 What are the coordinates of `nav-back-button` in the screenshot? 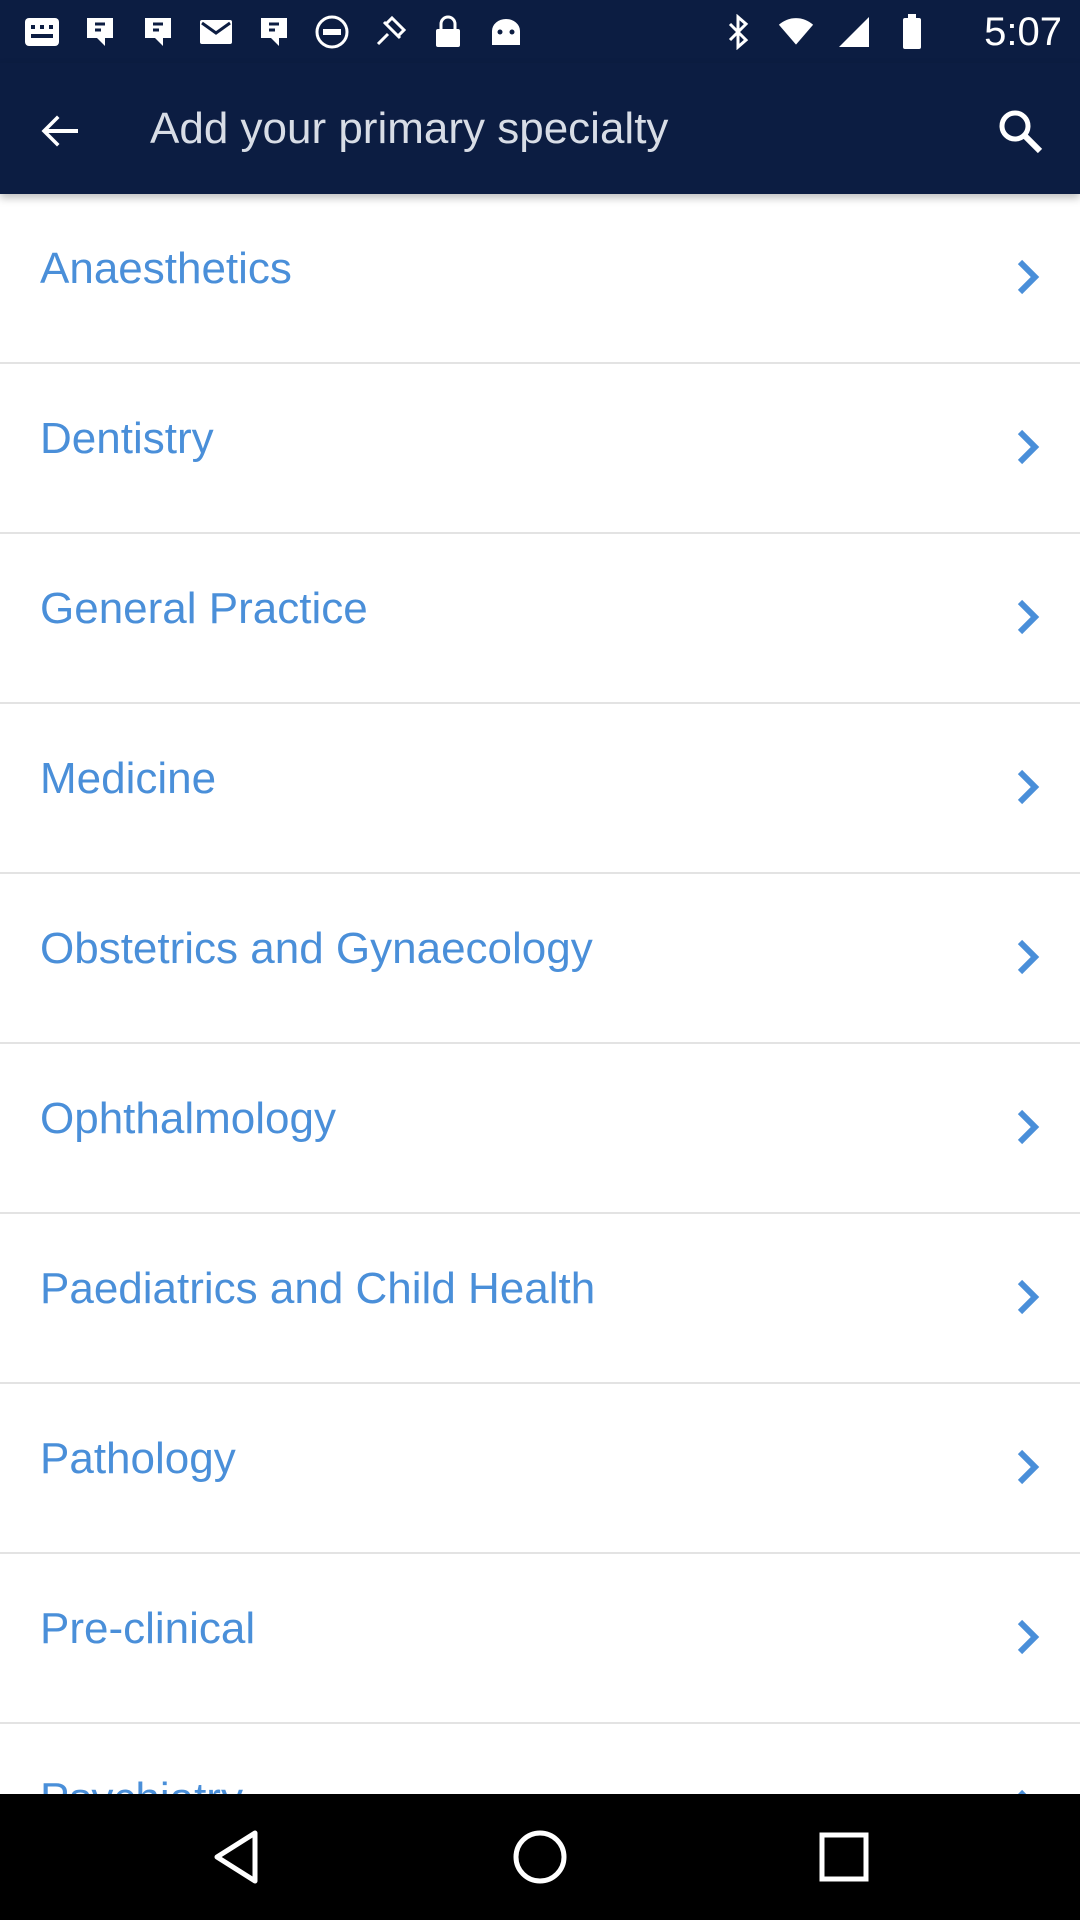 It's located at (236, 1857).